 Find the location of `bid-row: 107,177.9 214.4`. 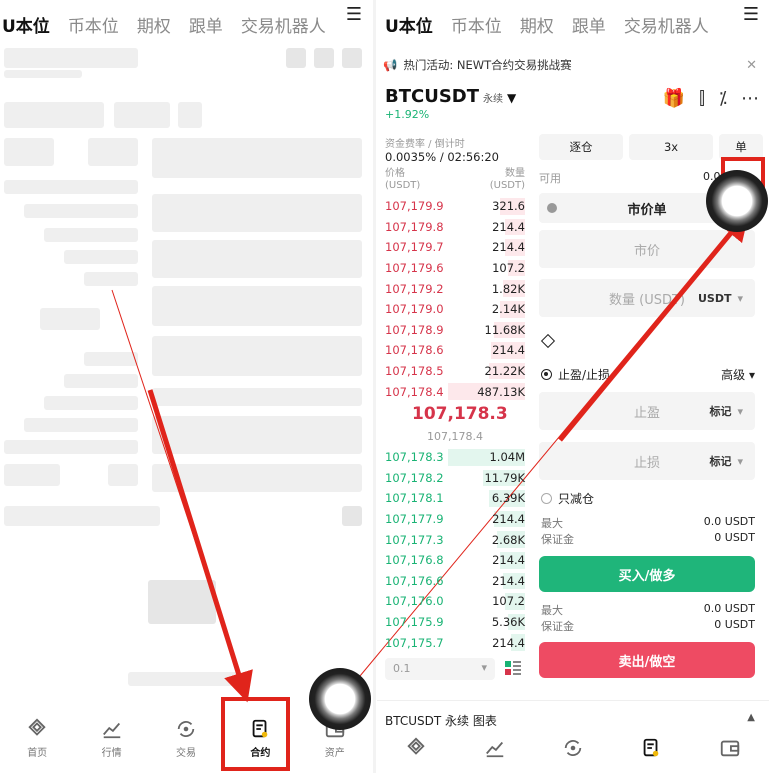

bid-row: 107,177.9 214.4 is located at coordinates (455, 519).